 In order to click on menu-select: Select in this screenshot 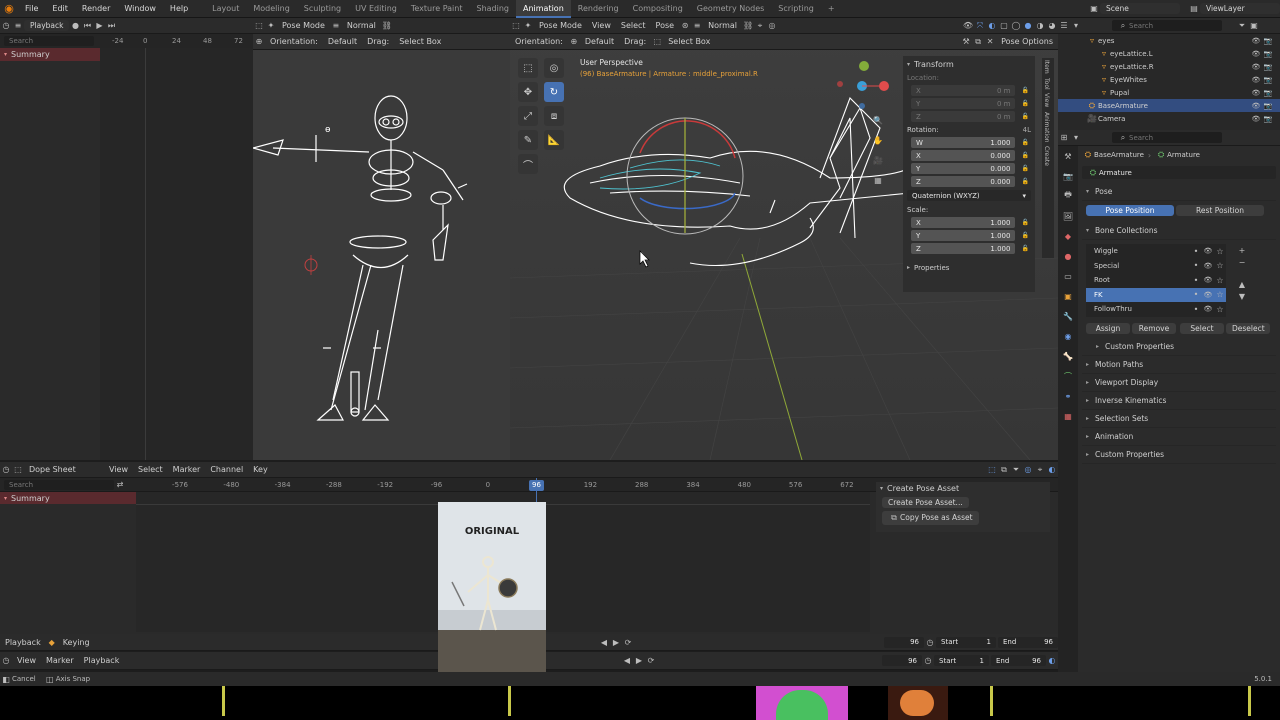, I will do `click(633, 25)`.